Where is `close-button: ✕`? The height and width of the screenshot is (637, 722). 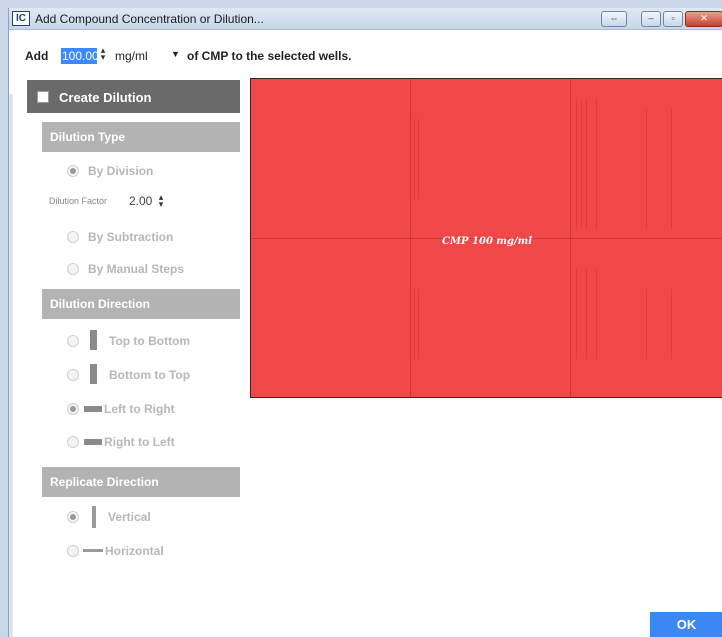 close-button: ✕ is located at coordinates (703, 19).